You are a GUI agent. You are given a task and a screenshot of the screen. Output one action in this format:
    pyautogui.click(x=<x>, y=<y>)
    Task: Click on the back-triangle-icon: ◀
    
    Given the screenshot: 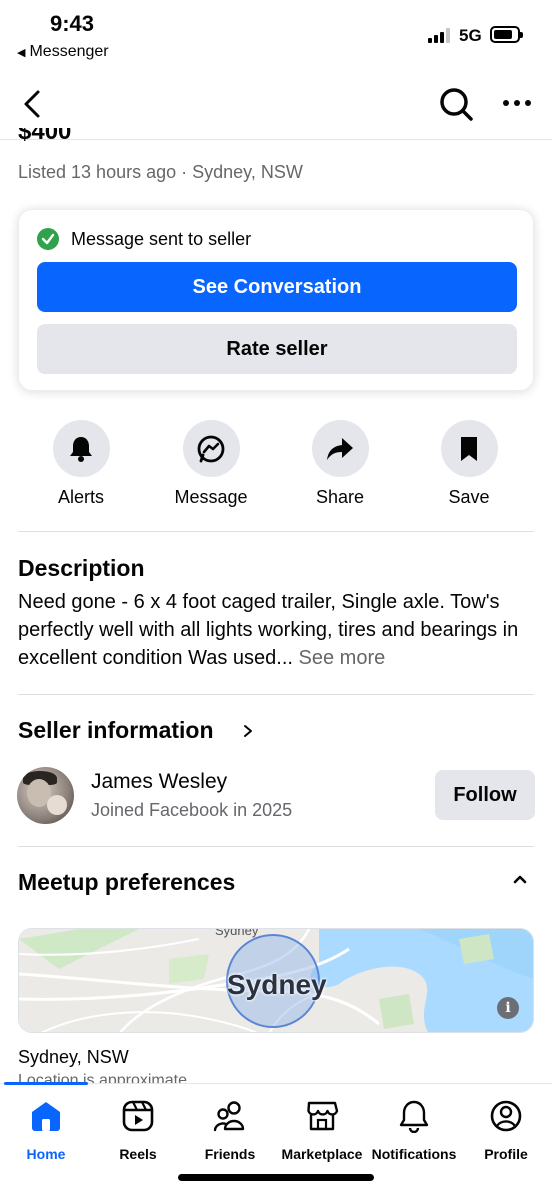 What is the action you would take?
    pyautogui.click(x=21, y=52)
    